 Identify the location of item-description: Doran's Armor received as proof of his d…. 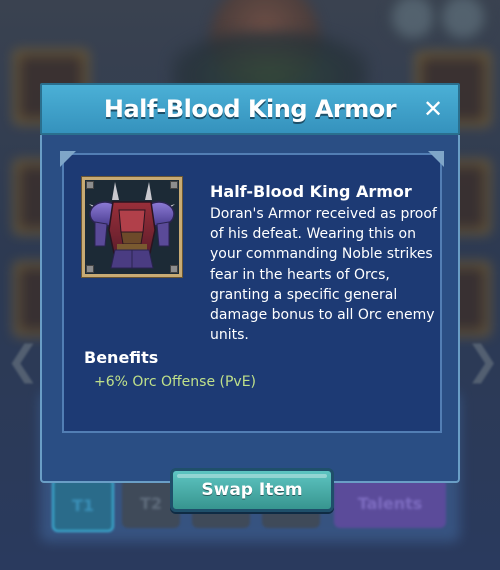
(323, 275).